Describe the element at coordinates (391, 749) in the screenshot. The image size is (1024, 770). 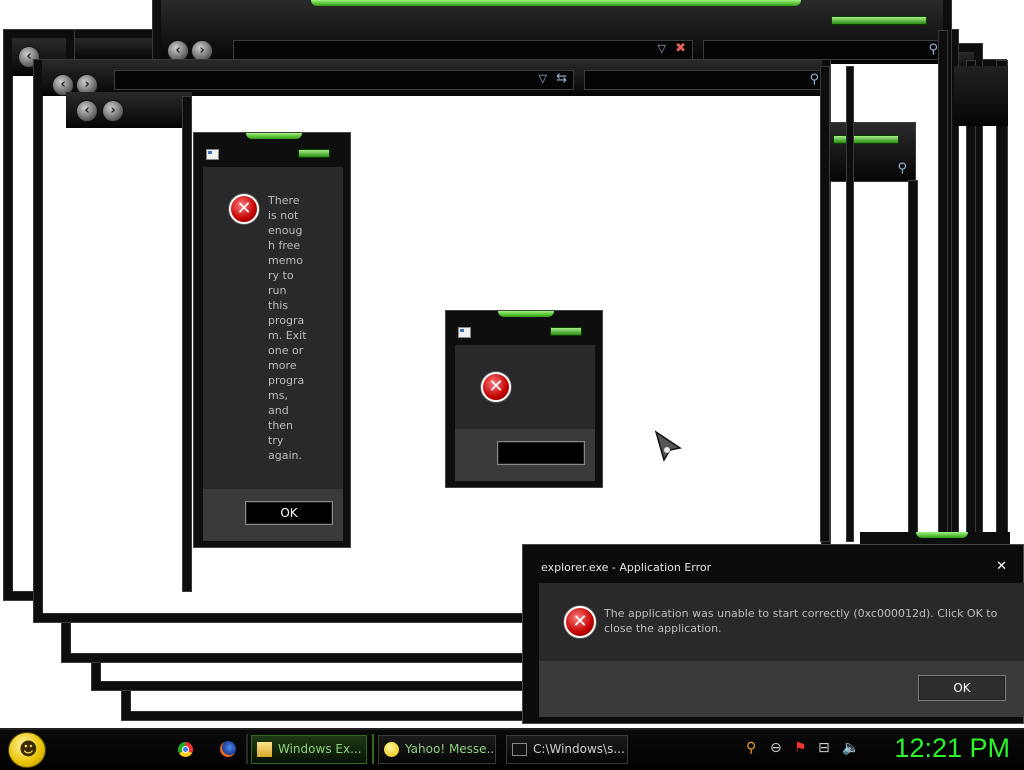
I see `smiley-icon` at that location.